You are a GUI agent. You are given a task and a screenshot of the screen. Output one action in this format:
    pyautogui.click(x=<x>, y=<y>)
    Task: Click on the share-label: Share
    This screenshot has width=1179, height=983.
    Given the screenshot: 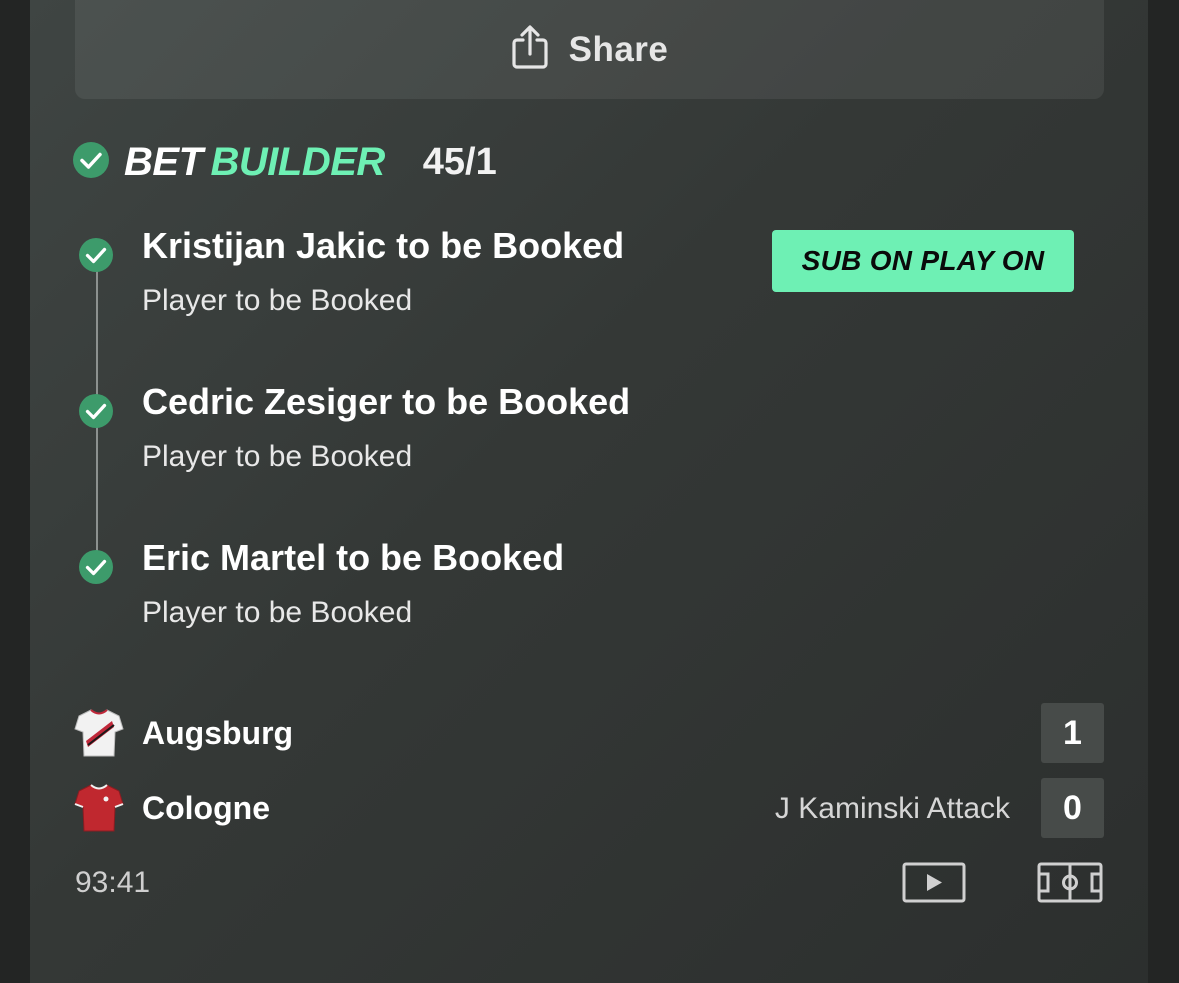 What is the action you would take?
    pyautogui.click(x=618, y=49)
    